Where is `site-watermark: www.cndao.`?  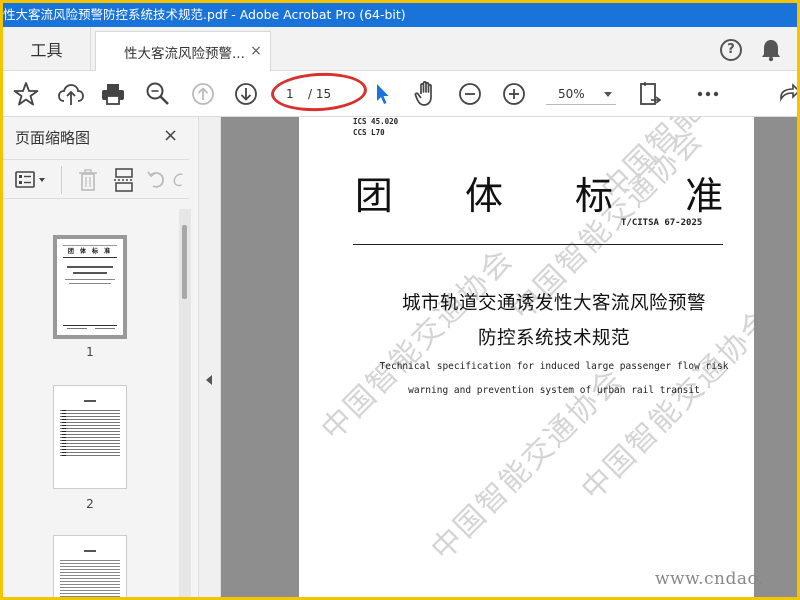
site-watermark: www.cndao. is located at coordinates (709, 579).